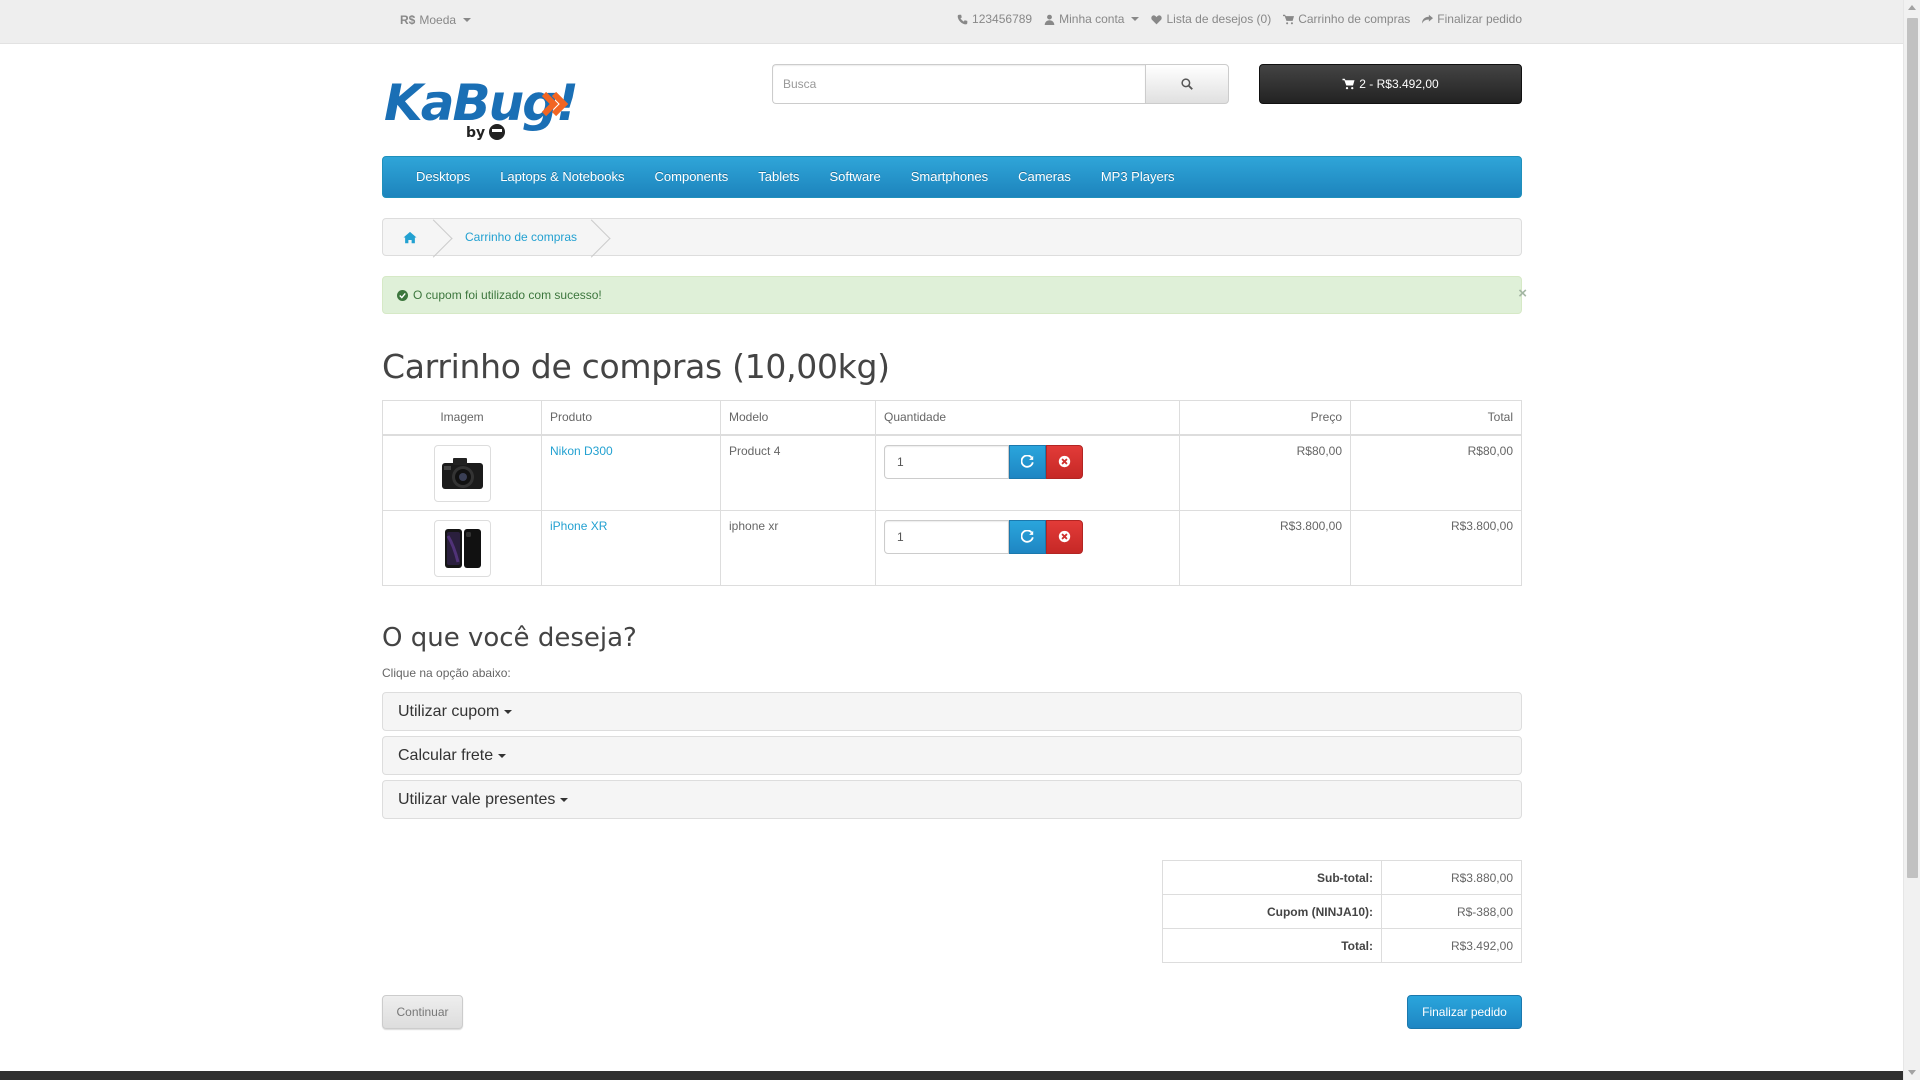 The image size is (1920, 1080). I want to click on scroll-up-arrow-icon, so click(1912, 7).